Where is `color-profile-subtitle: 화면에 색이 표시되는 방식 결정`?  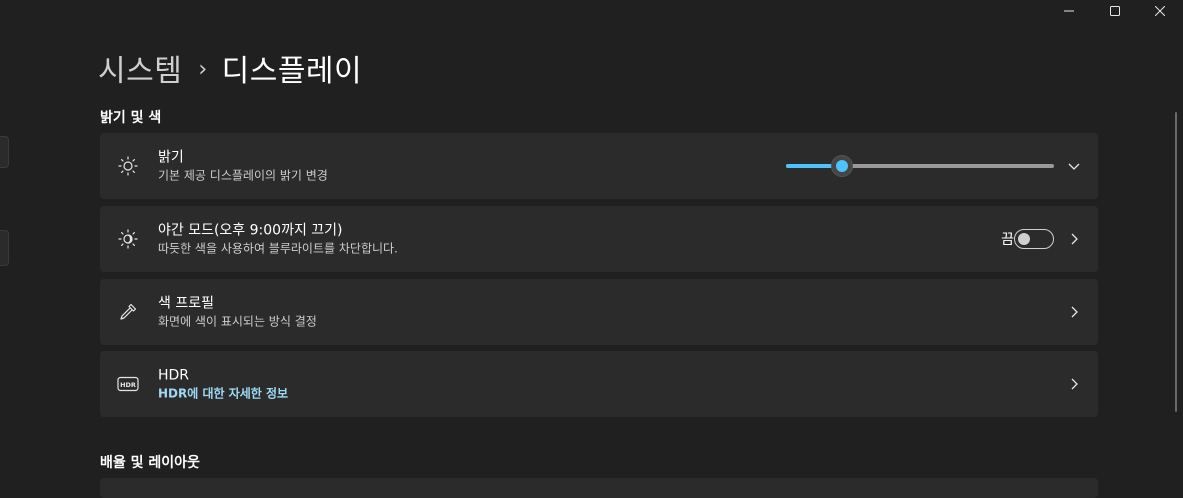 color-profile-subtitle: 화면에 색이 표시되는 방식 결정 is located at coordinates (237, 321).